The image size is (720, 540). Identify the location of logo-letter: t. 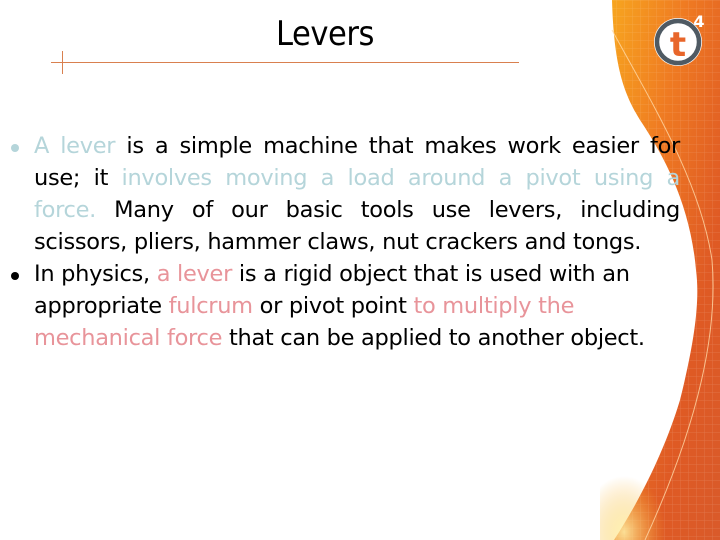
(678, 45).